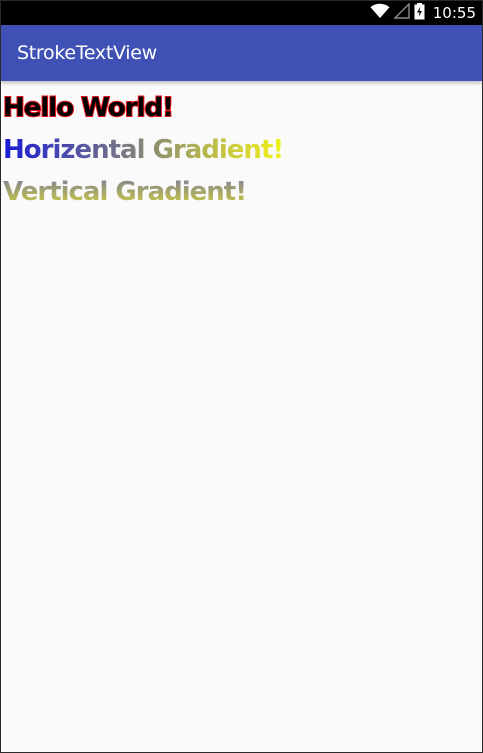  What do you see at coordinates (88, 108) in the screenshot?
I see `hello-world-stroke-text: Hello World!` at bounding box center [88, 108].